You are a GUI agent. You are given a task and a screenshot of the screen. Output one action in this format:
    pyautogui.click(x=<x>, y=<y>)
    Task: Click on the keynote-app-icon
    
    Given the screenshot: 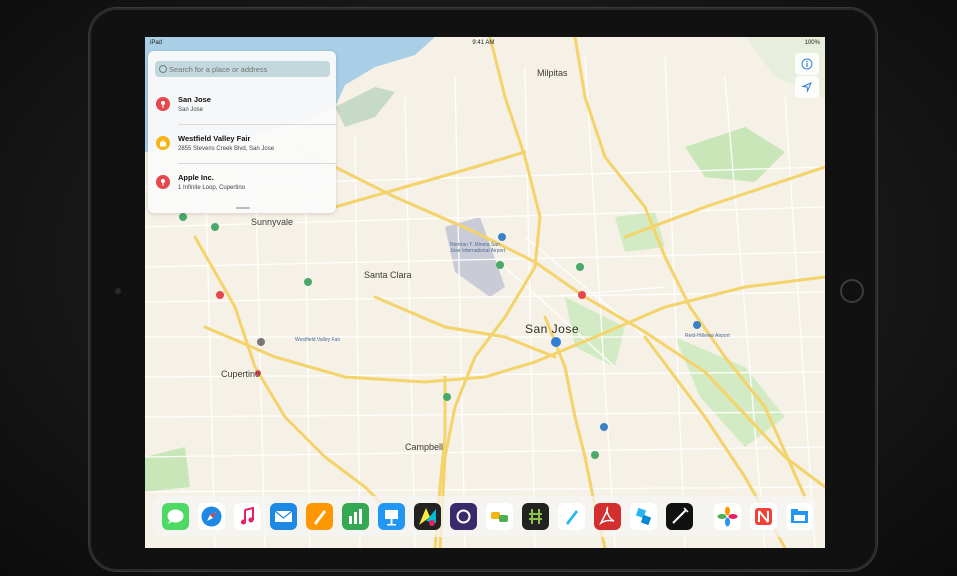 What is the action you would take?
    pyautogui.click(x=391, y=516)
    